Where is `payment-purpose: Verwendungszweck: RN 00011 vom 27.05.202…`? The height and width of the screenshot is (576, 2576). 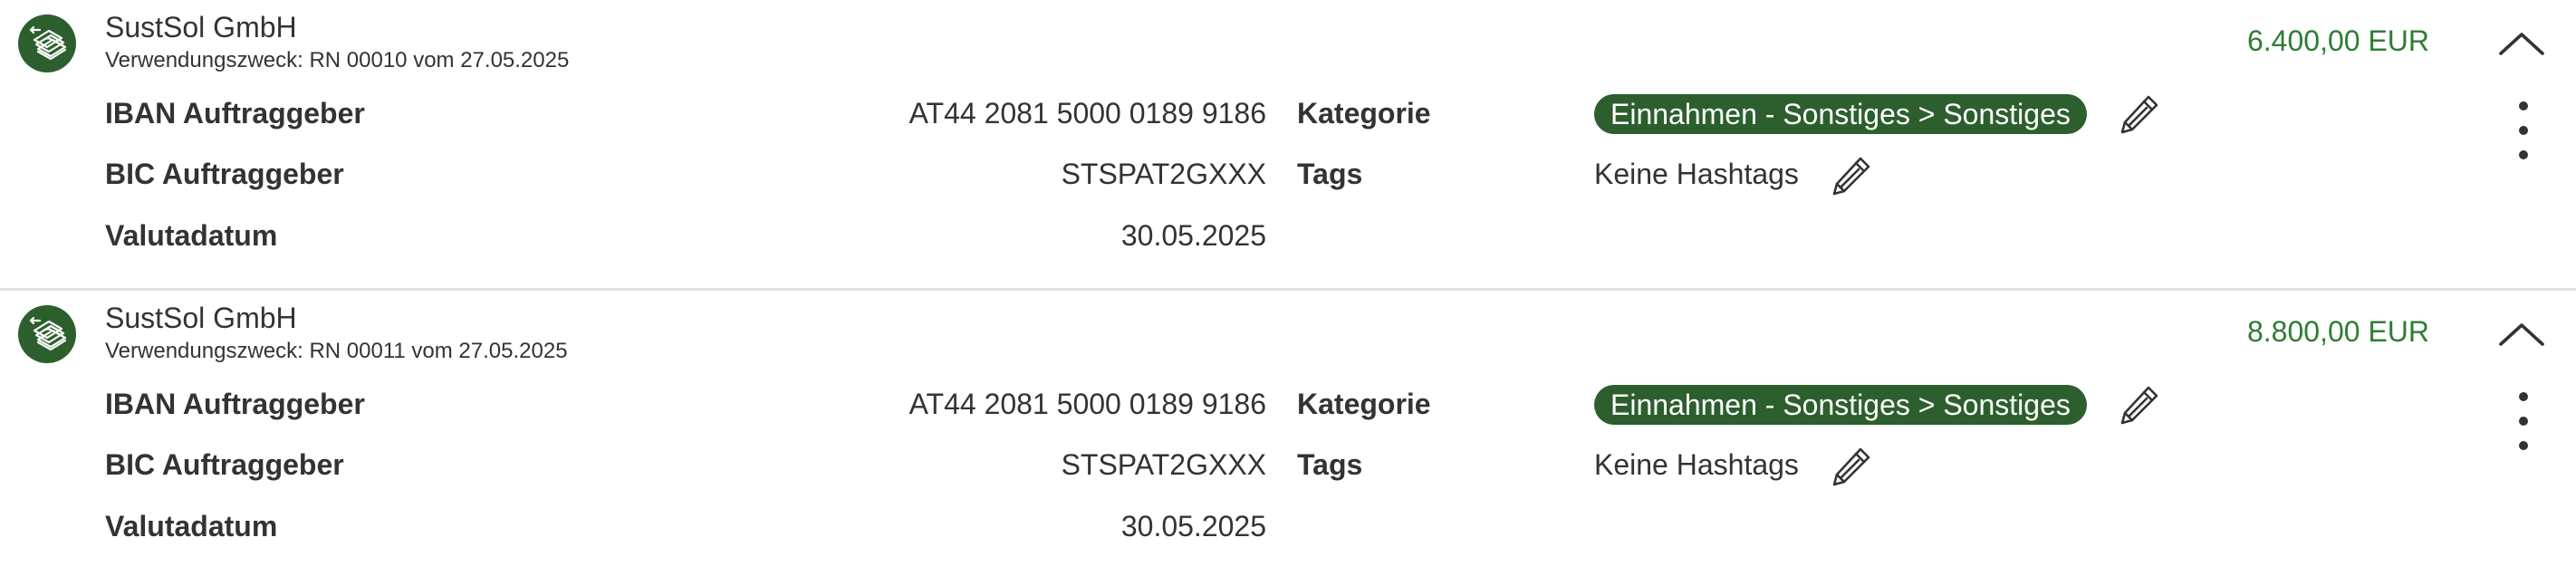
payment-purpose: Verwendungszweck: RN 00011 vom 27.05.202… is located at coordinates (336, 351).